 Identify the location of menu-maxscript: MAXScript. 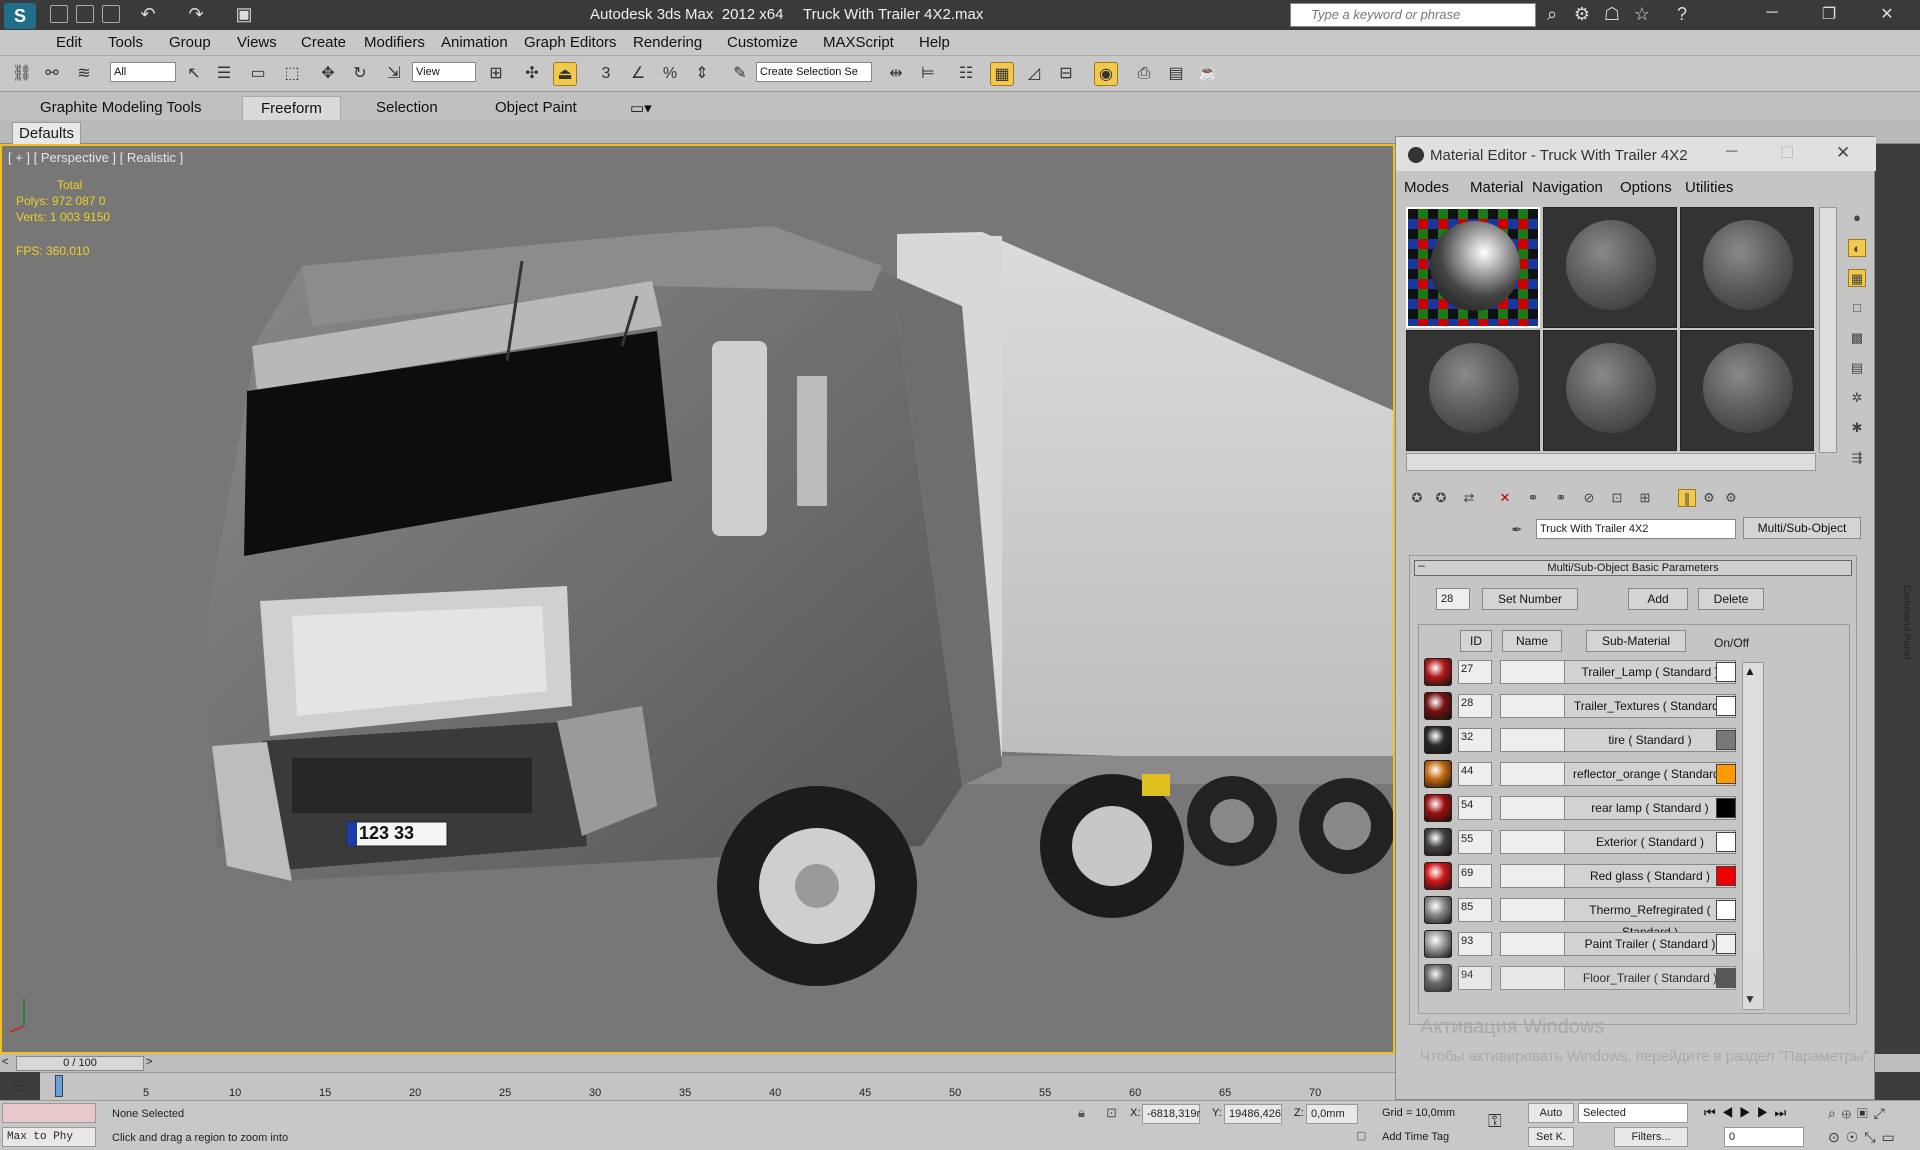
(858, 42).